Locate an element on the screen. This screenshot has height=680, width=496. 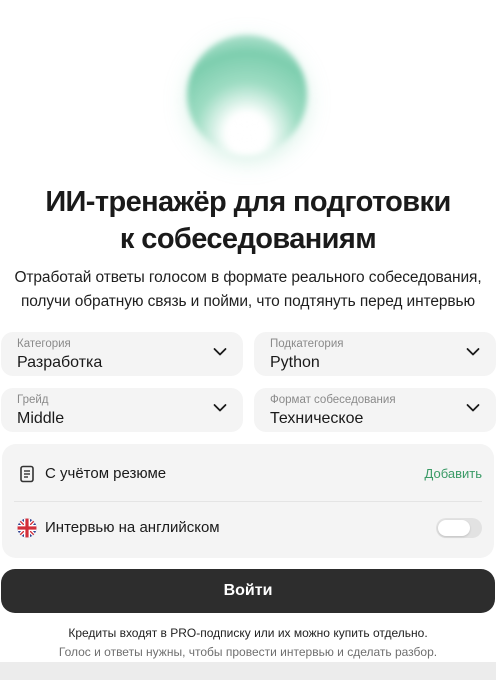
english-option-label: Интервью на английском is located at coordinates (132, 527).